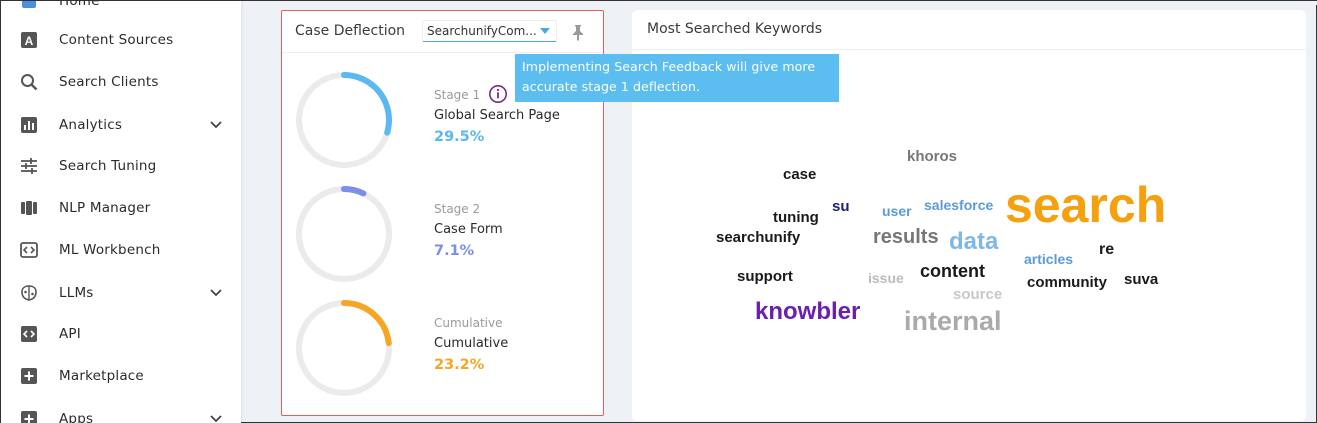  Describe the element at coordinates (121, 293) in the screenshot. I see `sidebar-item-llms: LLMs` at that location.